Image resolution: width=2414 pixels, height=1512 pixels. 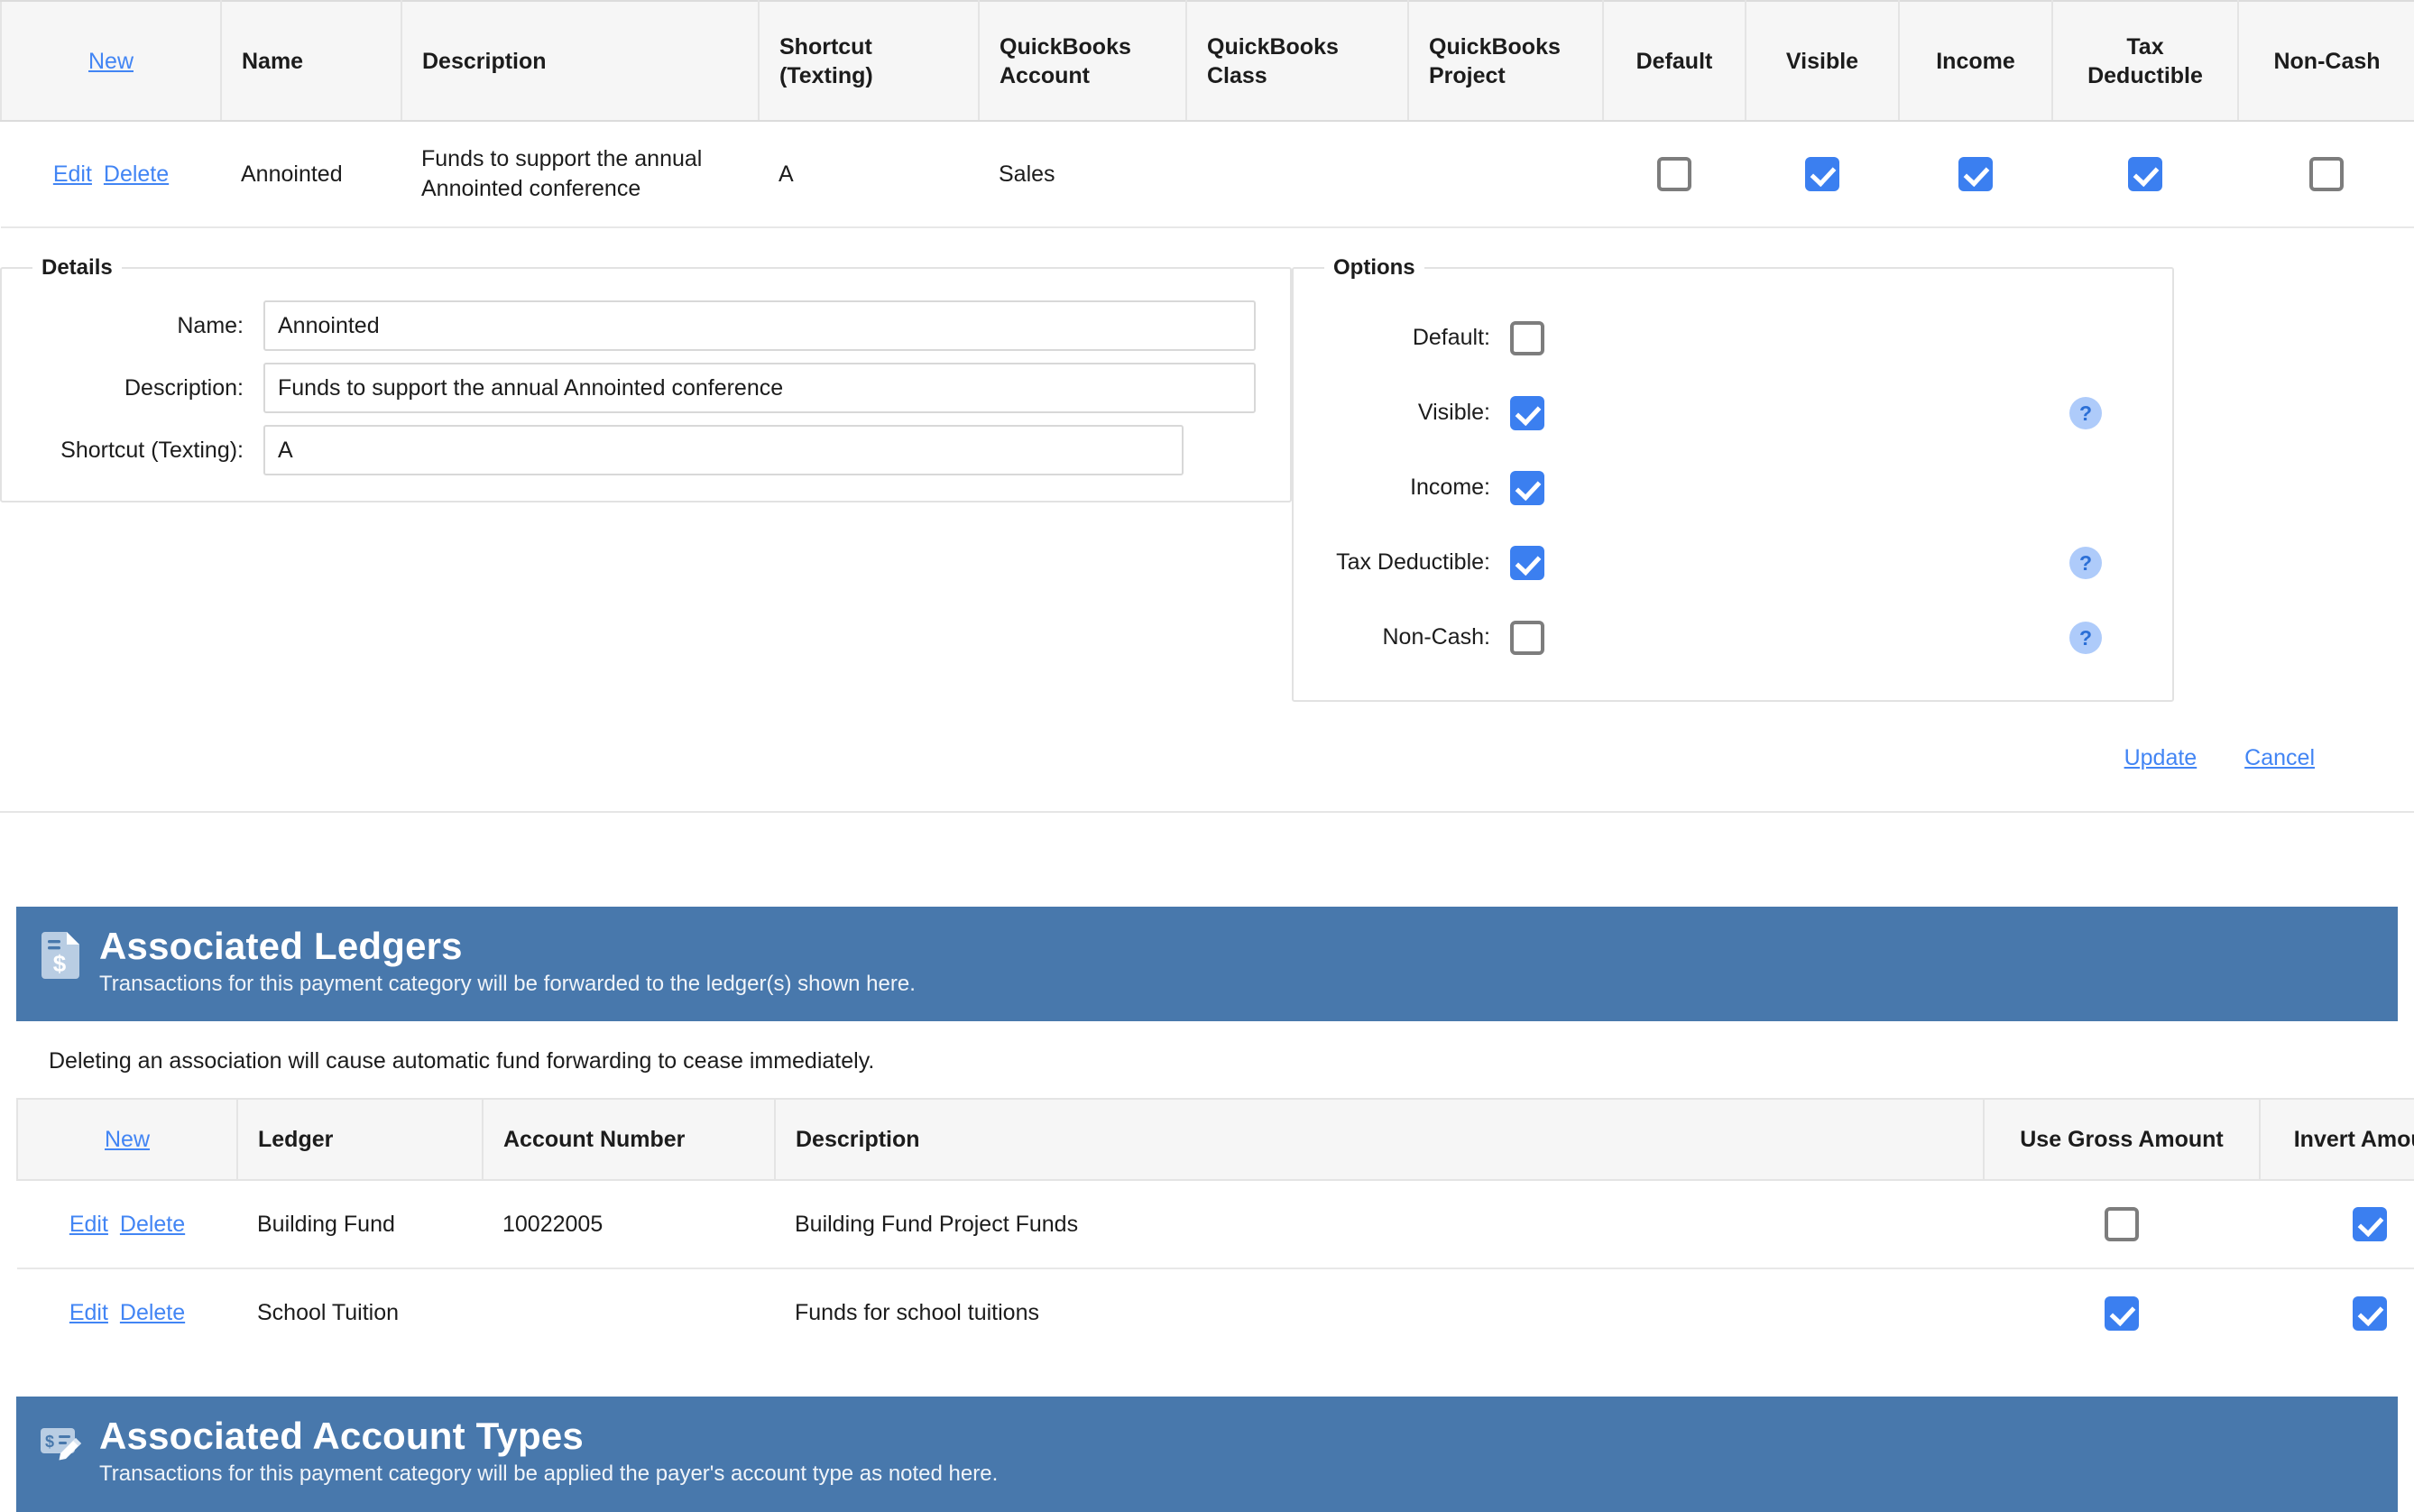 What do you see at coordinates (1082, 174) in the screenshot?
I see `cell-quickbooks-account: Sales` at bounding box center [1082, 174].